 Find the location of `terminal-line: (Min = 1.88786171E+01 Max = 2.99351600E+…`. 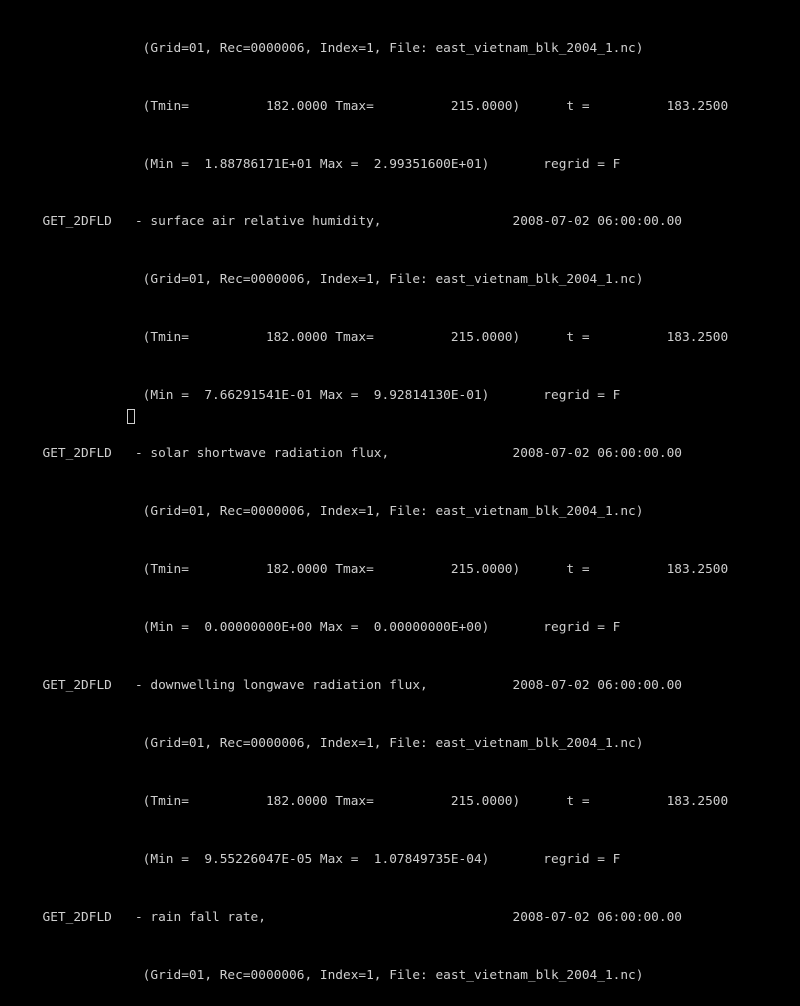

terminal-line: (Min = 1.88786171E+01 Max = 2.99351600E+… is located at coordinates (312, 164).